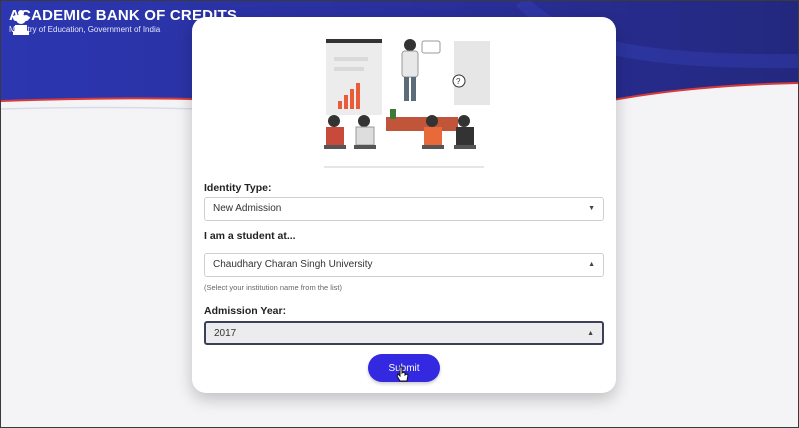  Describe the element at coordinates (21, 22) in the screenshot. I see `national-emblem-icon` at that location.